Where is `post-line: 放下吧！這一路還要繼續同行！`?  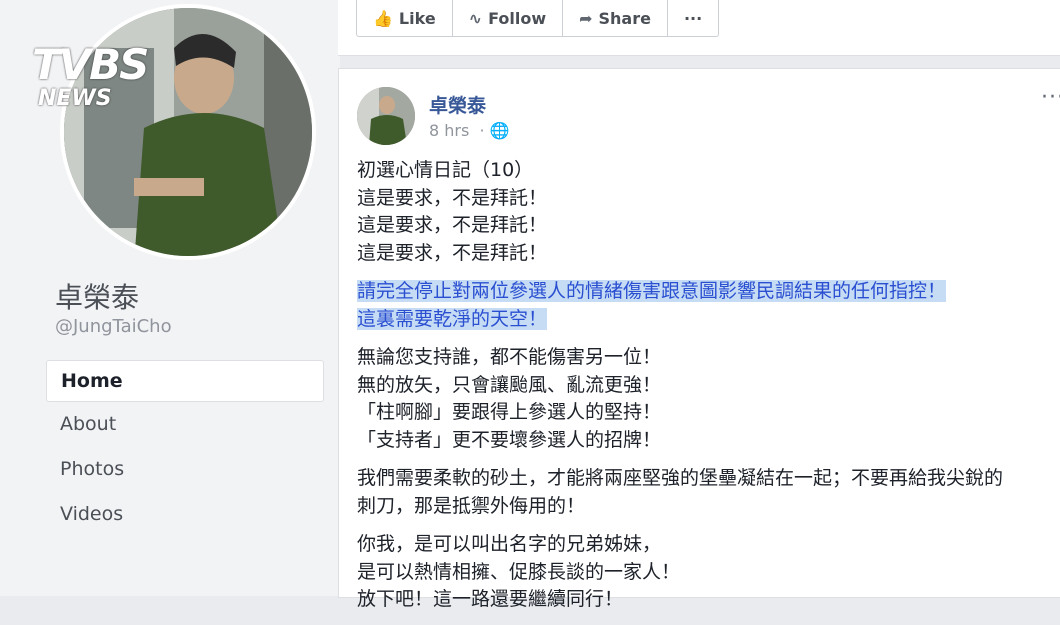 post-line: 放下吧！這一路還要繼續同行！ is located at coordinates (490, 599).